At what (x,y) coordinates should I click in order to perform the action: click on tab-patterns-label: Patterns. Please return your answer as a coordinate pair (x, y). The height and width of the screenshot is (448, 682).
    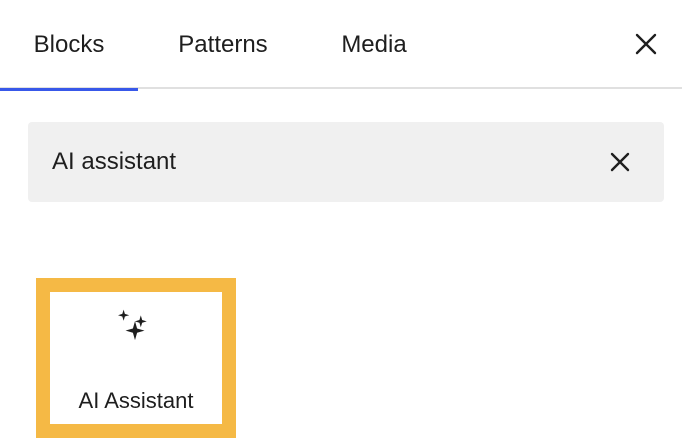
    Looking at the image, I should click on (223, 44).